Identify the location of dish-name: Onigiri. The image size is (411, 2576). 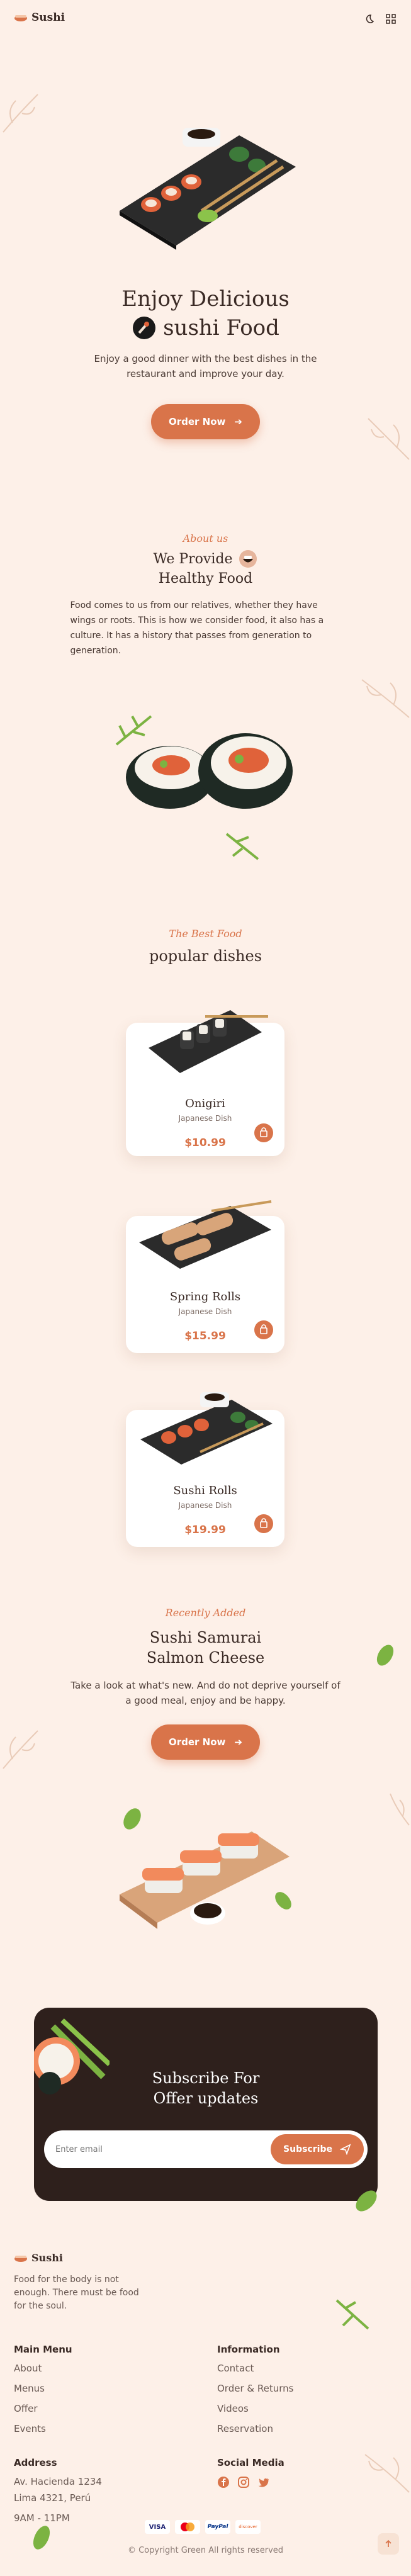
(205, 1103).